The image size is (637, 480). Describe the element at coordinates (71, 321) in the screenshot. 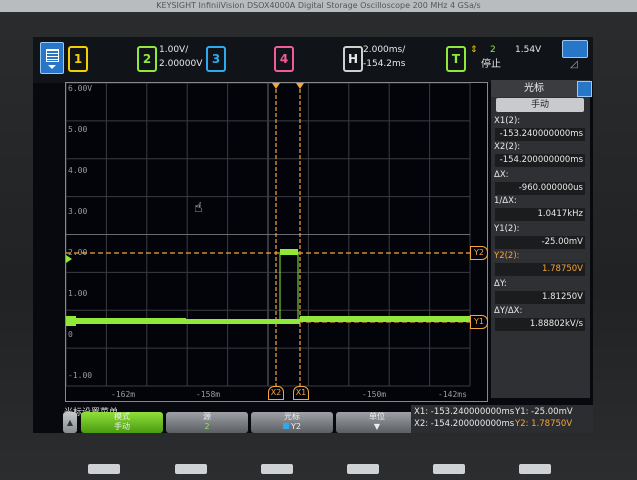

I see `channel-2-ground-marker` at that location.